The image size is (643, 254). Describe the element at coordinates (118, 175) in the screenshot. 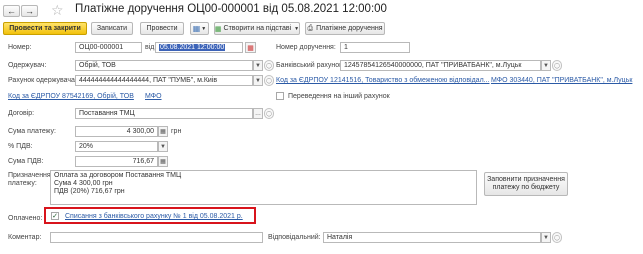

I see `purpose-line: Оплата за договором Поставання ТМЦ` at that location.